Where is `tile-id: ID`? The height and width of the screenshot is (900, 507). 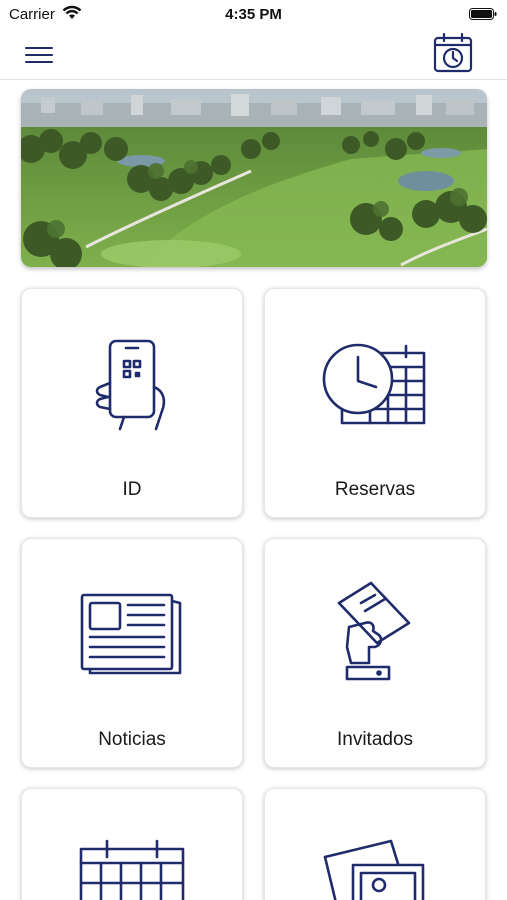 tile-id: ID is located at coordinates (132, 403).